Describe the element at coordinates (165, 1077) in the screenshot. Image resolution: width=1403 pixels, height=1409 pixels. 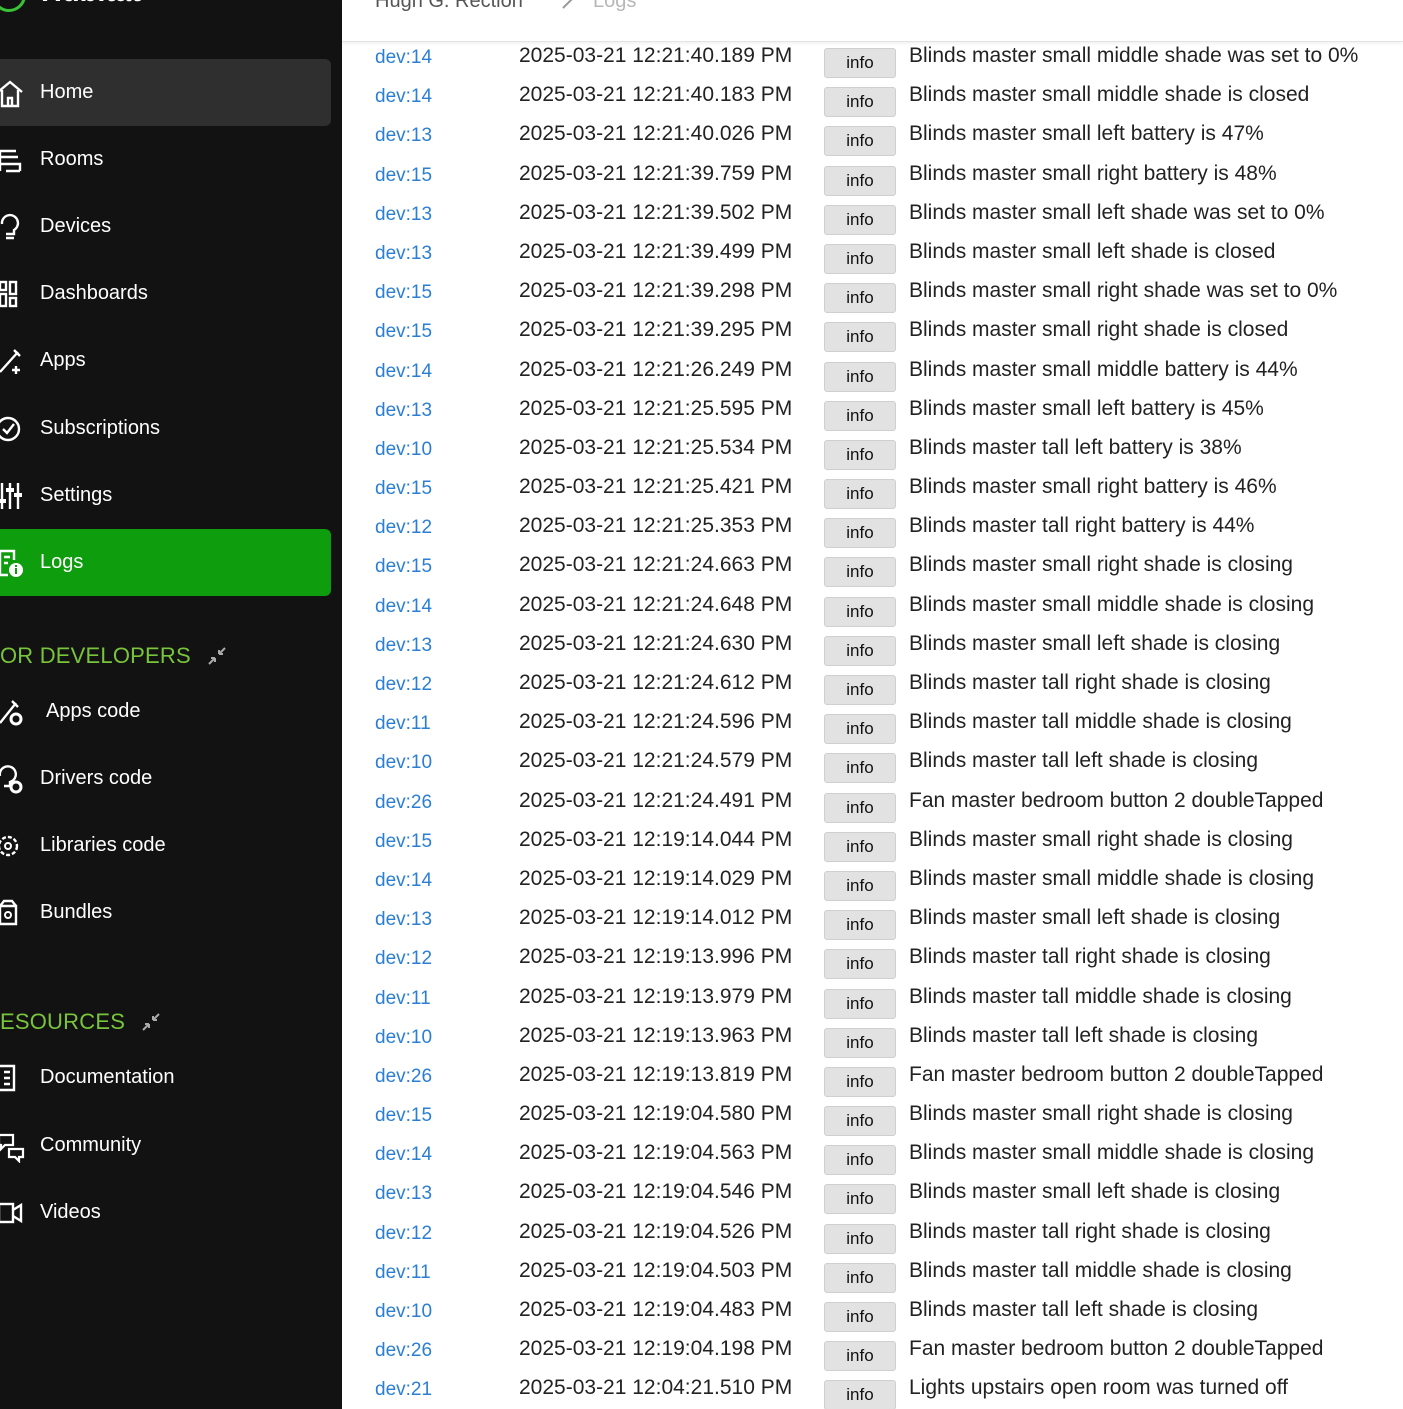
I see `sidebar-item-documentation: Documentation` at that location.